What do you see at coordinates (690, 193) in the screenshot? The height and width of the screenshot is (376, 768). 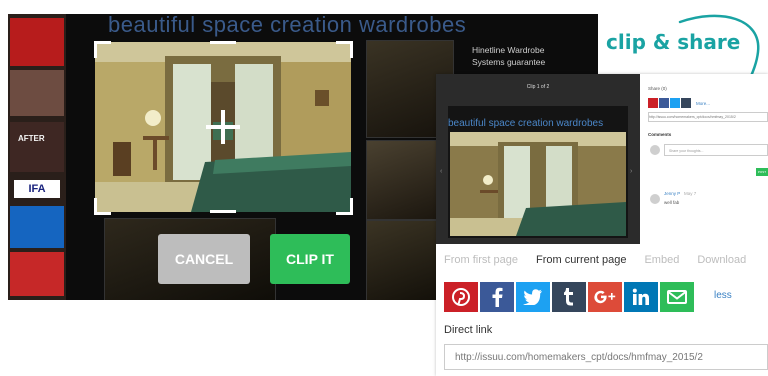 I see `mini-comment-date: May 7` at bounding box center [690, 193].